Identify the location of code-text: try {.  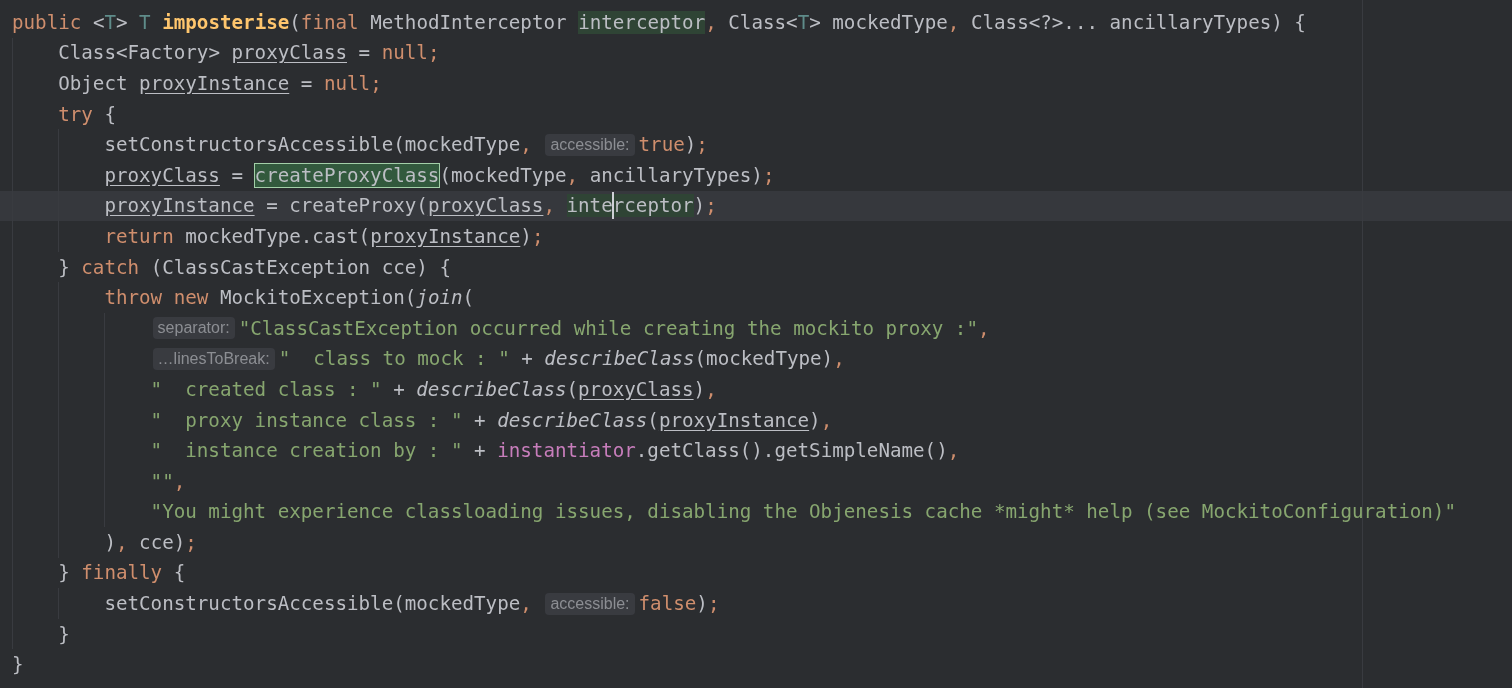
(87, 114).